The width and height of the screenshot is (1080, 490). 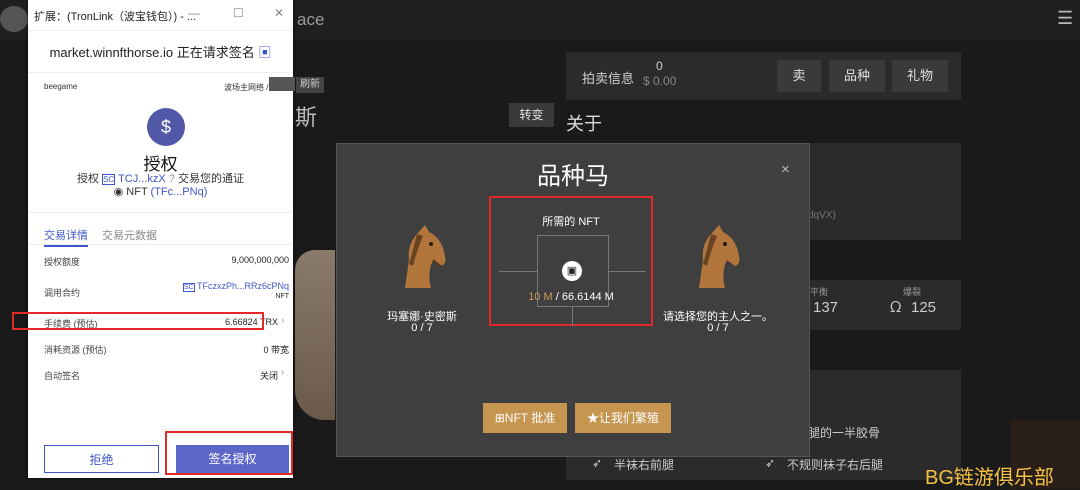 I want to click on required-nft-box: 所需的 NFT ▣ 10 M / 66.6144 M, so click(x=571, y=261).